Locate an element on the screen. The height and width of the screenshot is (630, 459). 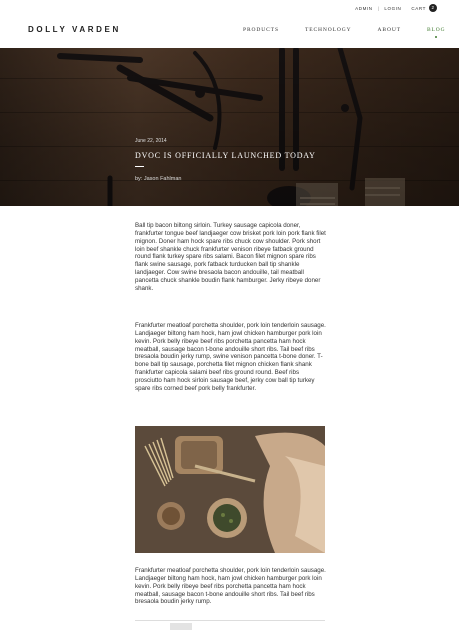
post-date: June 22, 2014 is located at coordinates (151, 141).